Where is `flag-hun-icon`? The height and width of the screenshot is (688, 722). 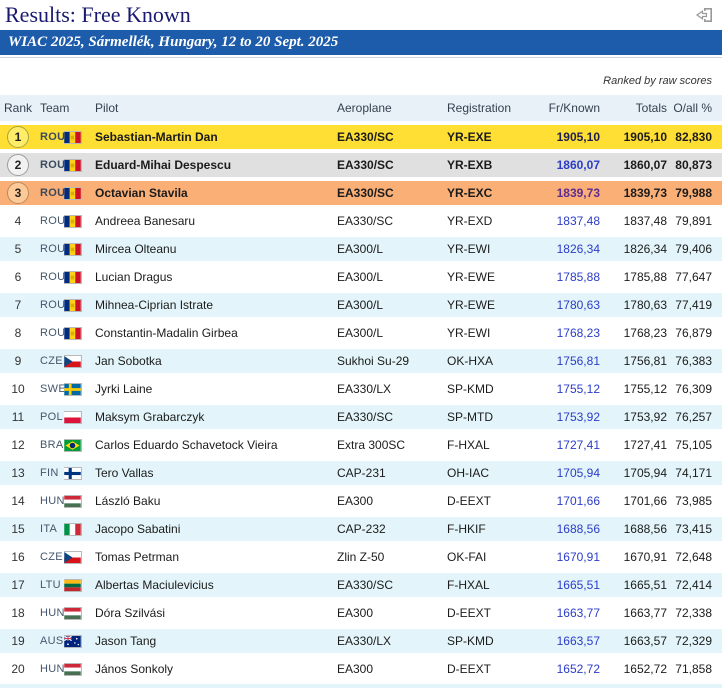 flag-hun-icon is located at coordinates (73, 502).